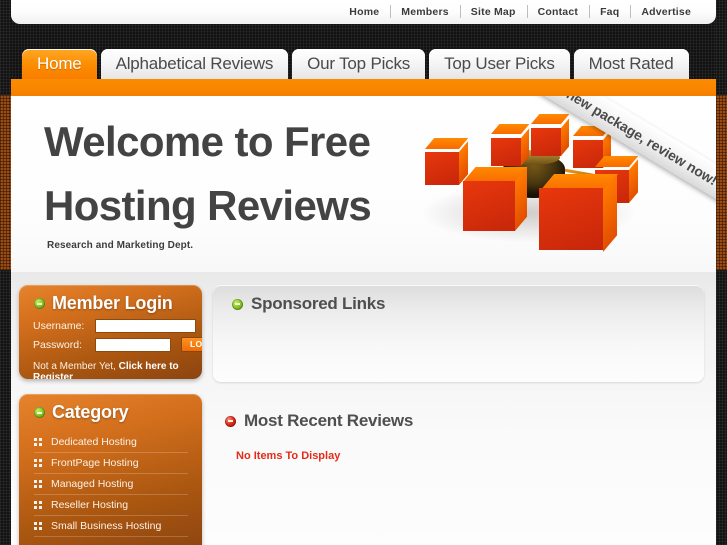 Image resolution: width=727 pixels, height=545 pixels. Describe the element at coordinates (94, 442) in the screenshot. I see `category-item-label: Dedicated Hosting` at that location.